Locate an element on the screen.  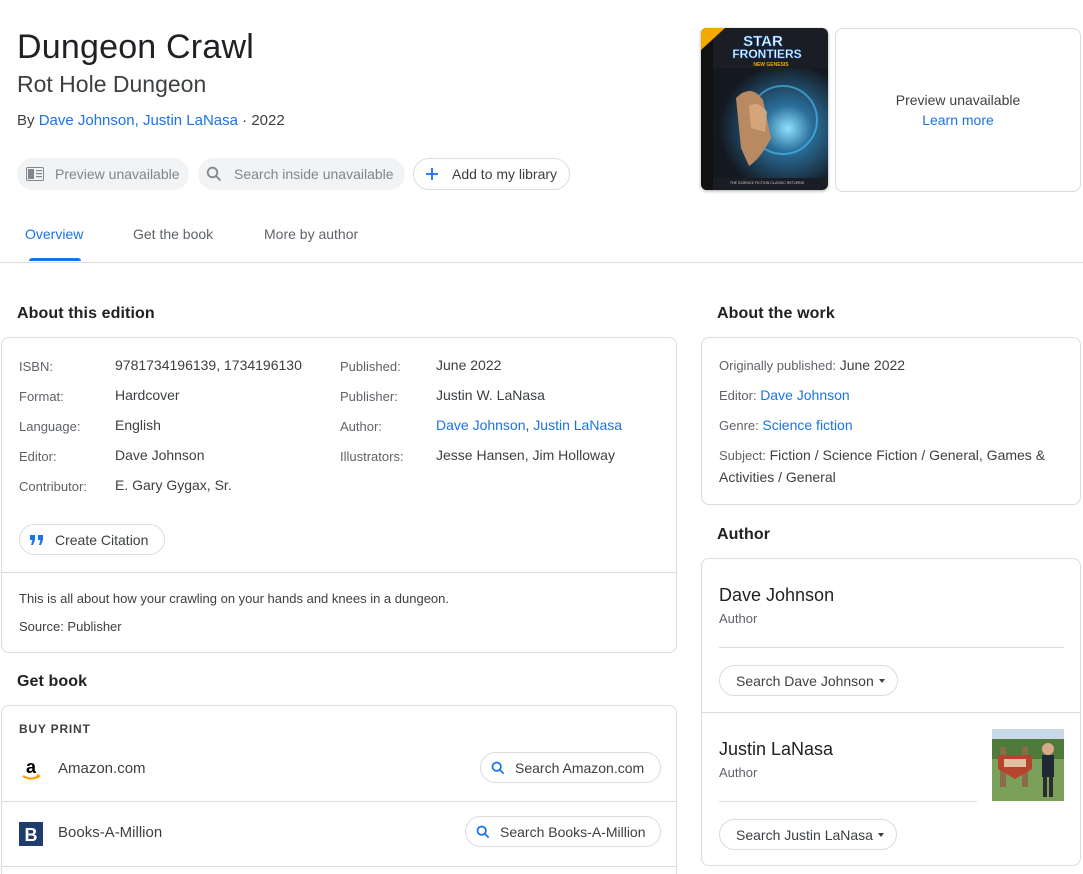
svg-text: a is located at coordinates (31, 767).